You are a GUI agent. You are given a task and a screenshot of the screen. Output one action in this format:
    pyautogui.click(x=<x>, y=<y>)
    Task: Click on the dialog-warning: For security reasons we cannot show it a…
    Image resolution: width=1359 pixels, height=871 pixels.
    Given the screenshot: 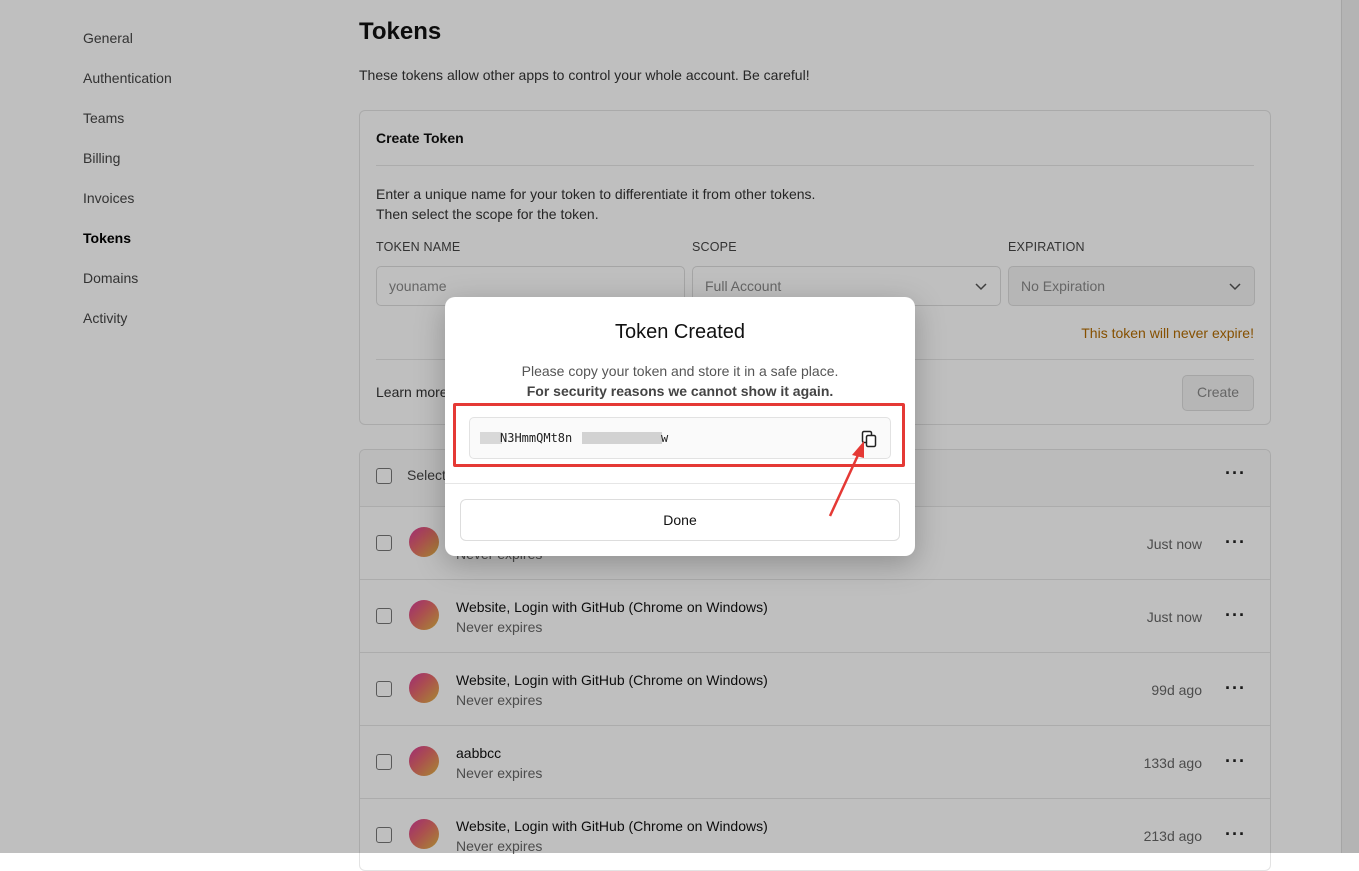 What is the action you would take?
    pyautogui.click(x=680, y=391)
    